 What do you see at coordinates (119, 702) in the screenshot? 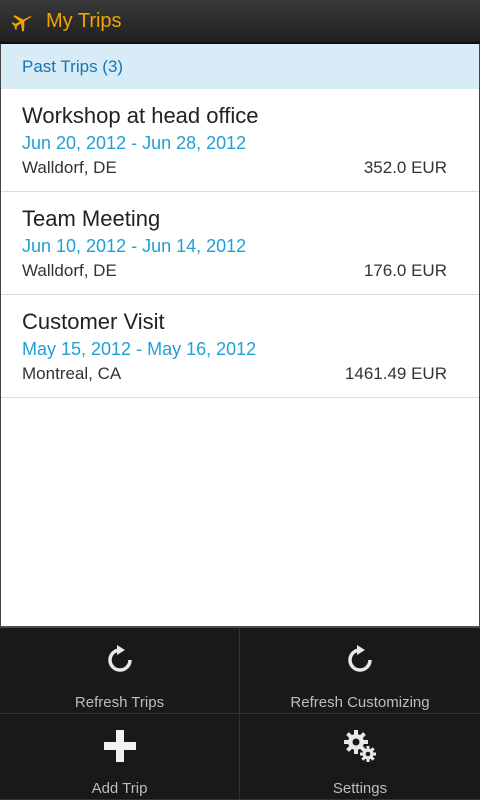
I see `menu-label: Refresh Trips` at bounding box center [119, 702].